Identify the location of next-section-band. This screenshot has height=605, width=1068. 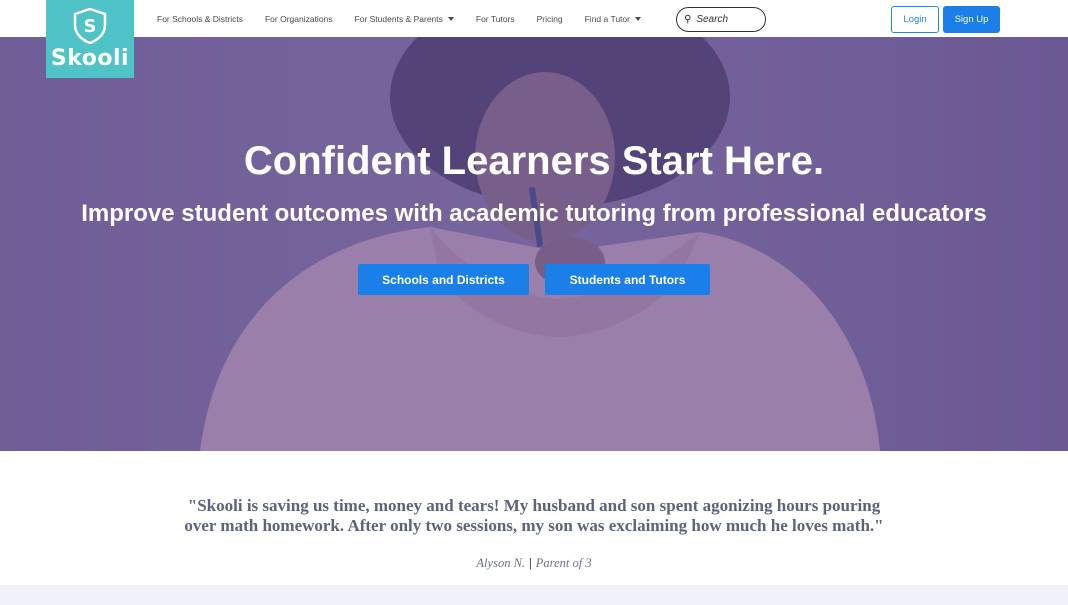
(534, 595).